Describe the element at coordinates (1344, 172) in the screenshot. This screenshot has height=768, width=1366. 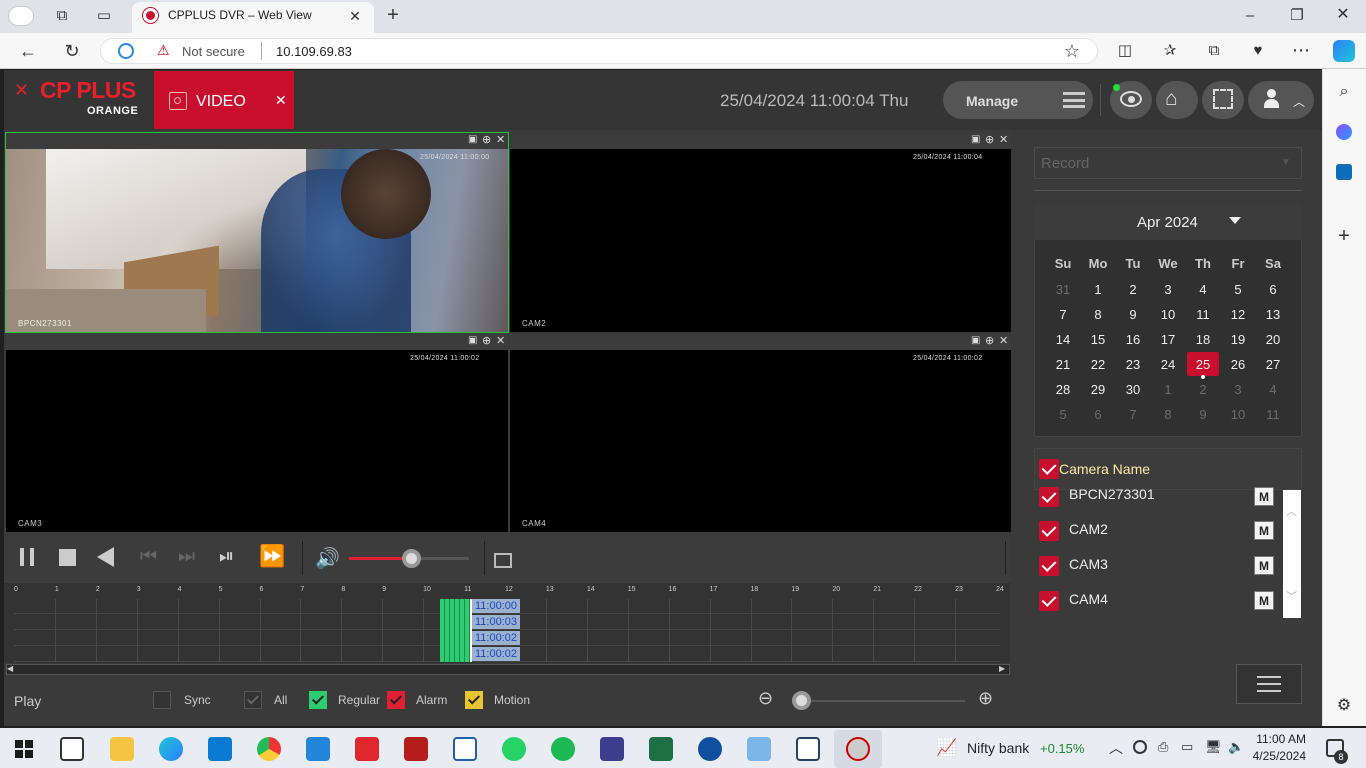
I see `outlook-icon` at that location.